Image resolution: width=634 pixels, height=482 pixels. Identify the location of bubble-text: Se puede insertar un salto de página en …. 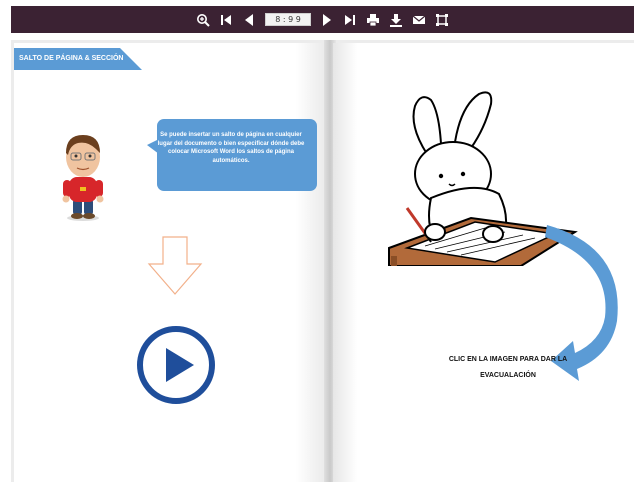
(231, 148).